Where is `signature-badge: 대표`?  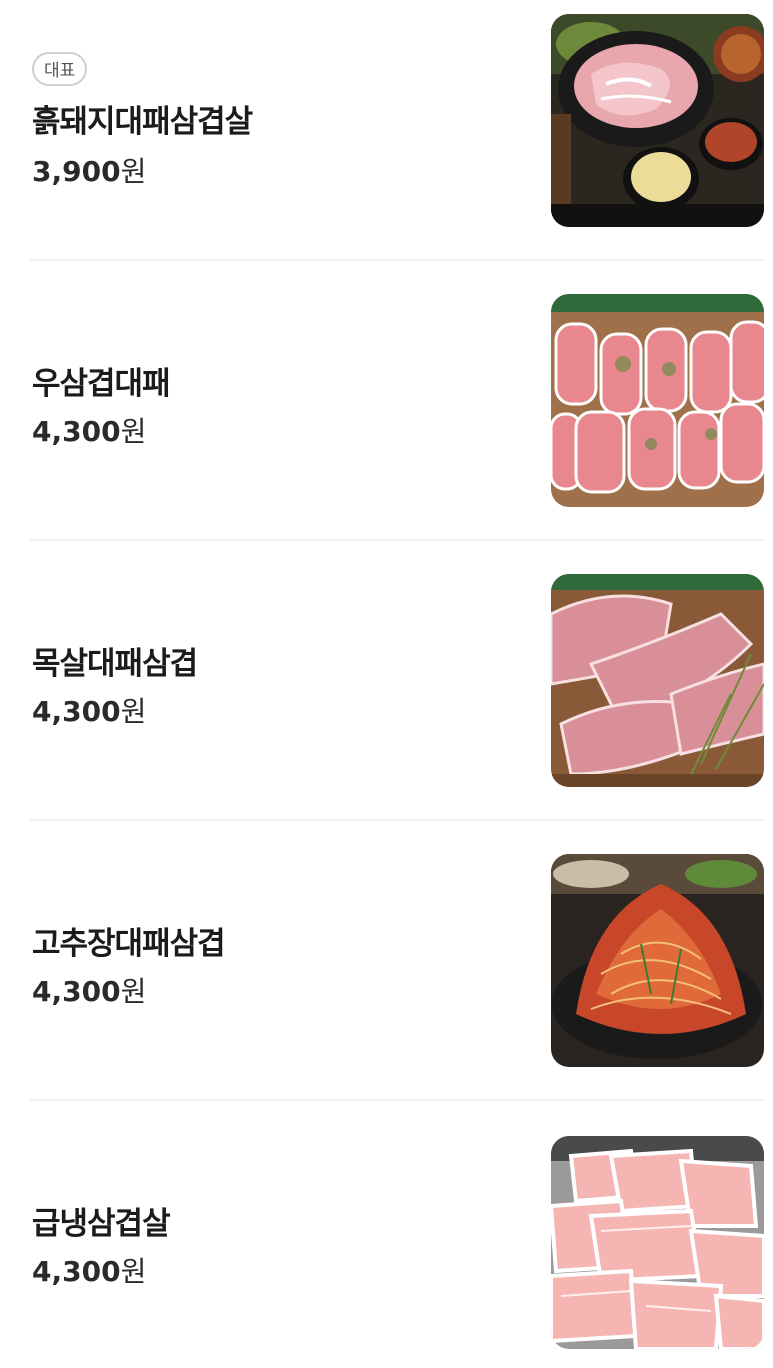
signature-badge: 대표 is located at coordinates (60, 69).